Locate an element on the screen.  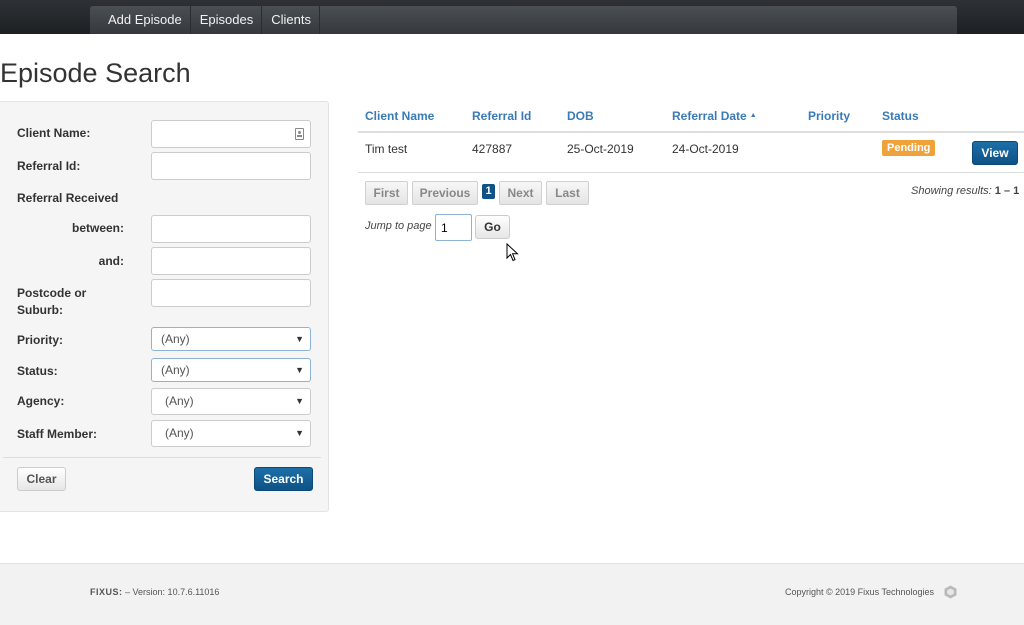
staff-member-label: Staff Member: is located at coordinates (57, 434).